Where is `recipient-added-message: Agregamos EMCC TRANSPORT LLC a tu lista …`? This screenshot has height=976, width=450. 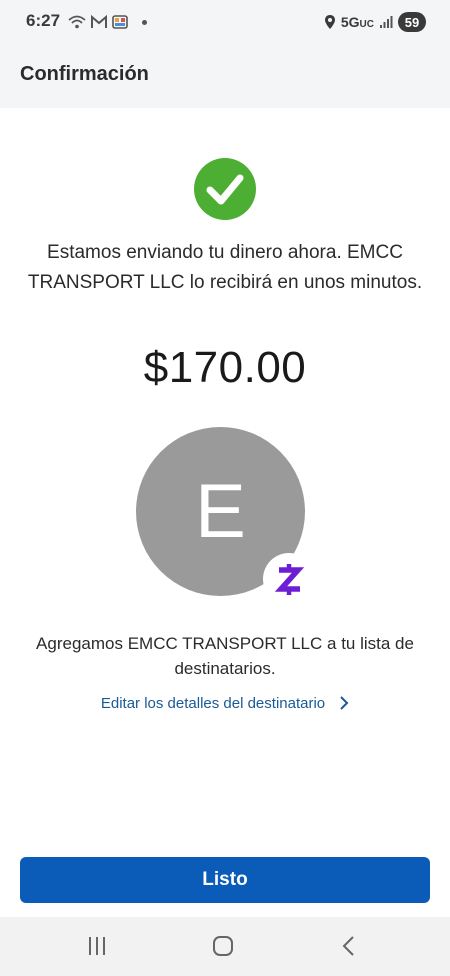
recipient-added-message: Agregamos EMCC TRANSPORT LLC a tu lista … is located at coordinates (225, 656).